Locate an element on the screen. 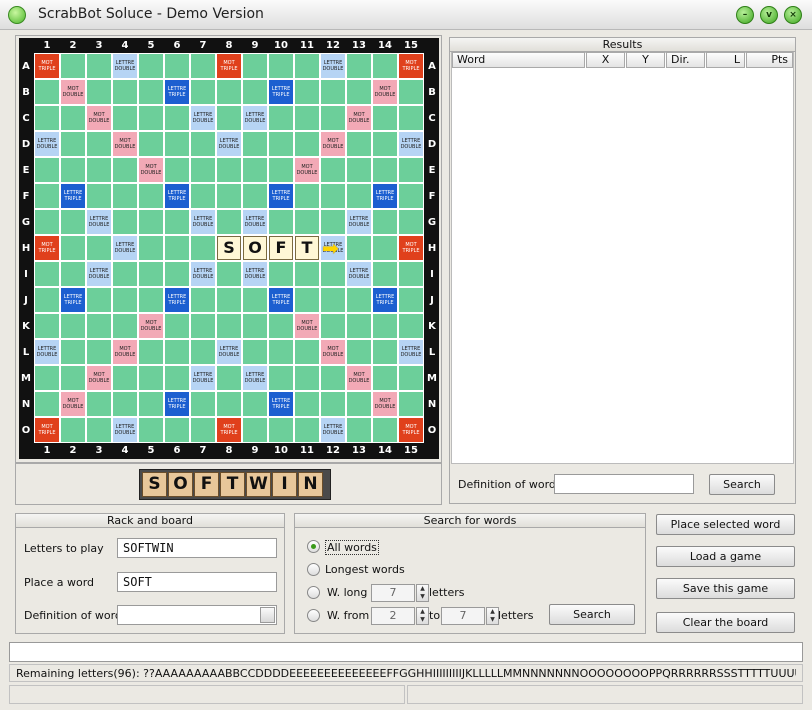 Image resolution: width=812 pixels, height=710 pixels. rack-tile: F is located at coordinates (206, 484).